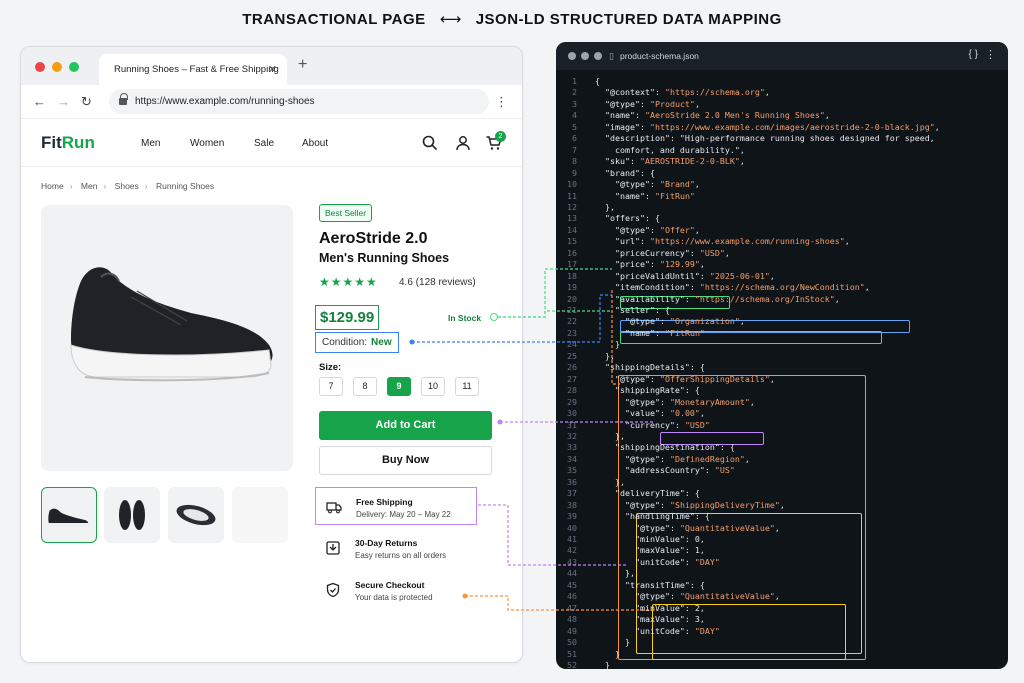  What do you see at coordinates (501, 102) in the screenshot?
I see `more-menu-icon: ⋮` at bounding box center [501, 102].